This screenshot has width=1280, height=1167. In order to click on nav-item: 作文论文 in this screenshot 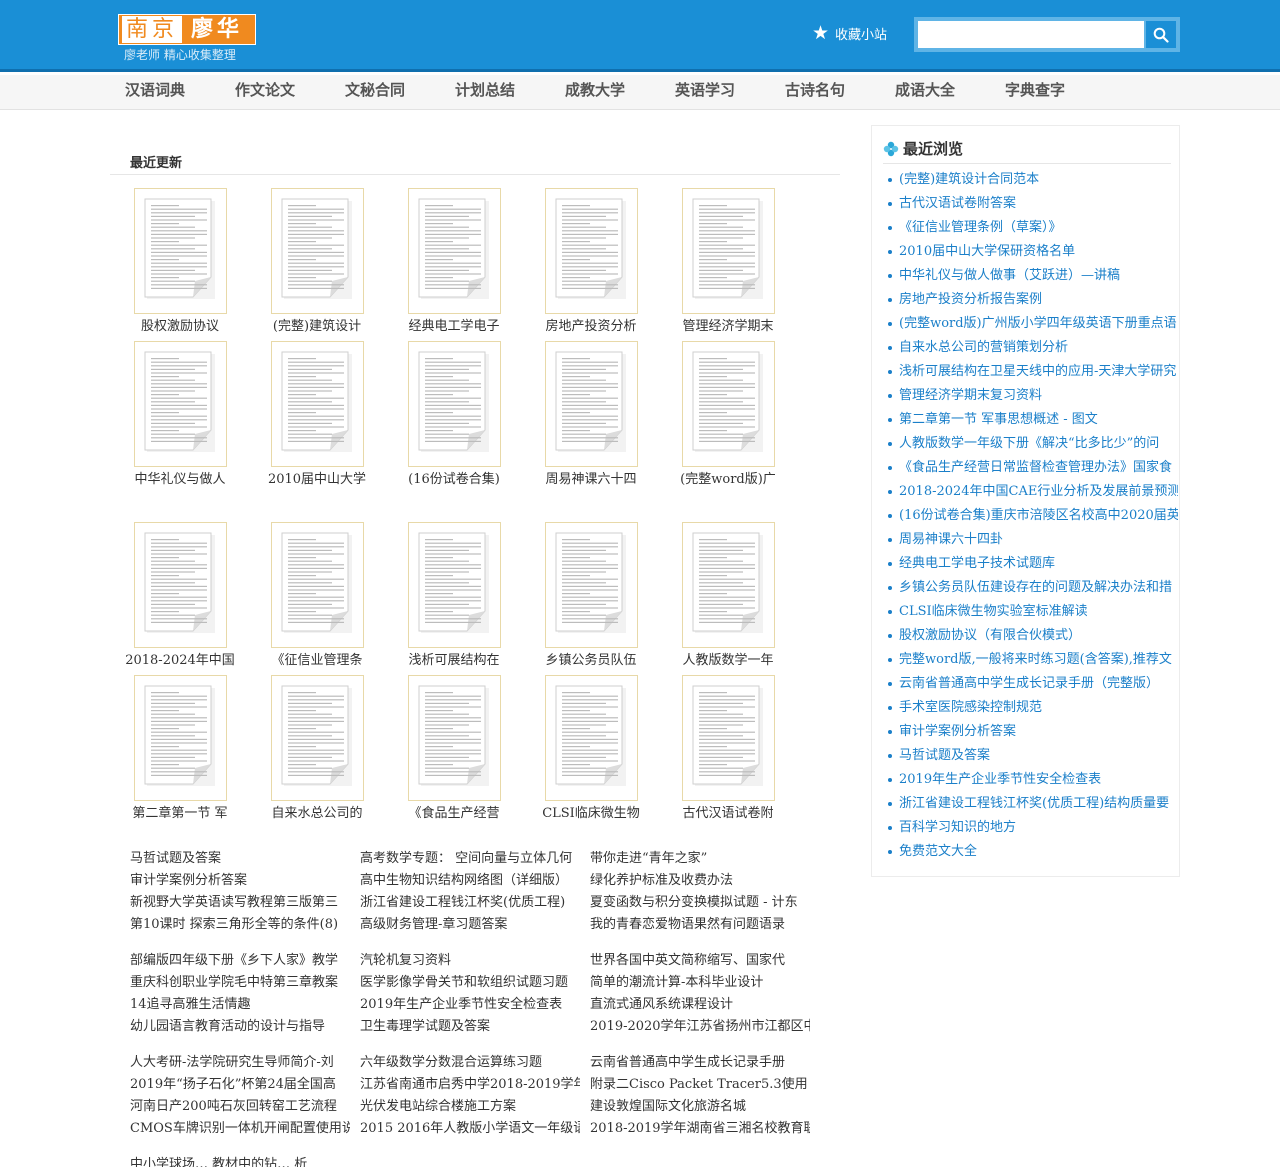, I will do `click(290, 92)`.